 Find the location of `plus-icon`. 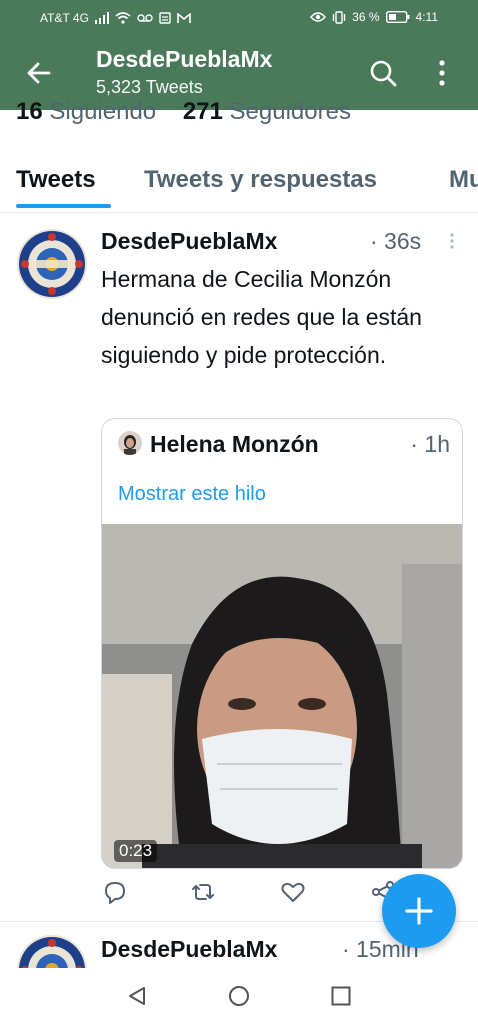

plus-icon is located at coordinates (419, 911).